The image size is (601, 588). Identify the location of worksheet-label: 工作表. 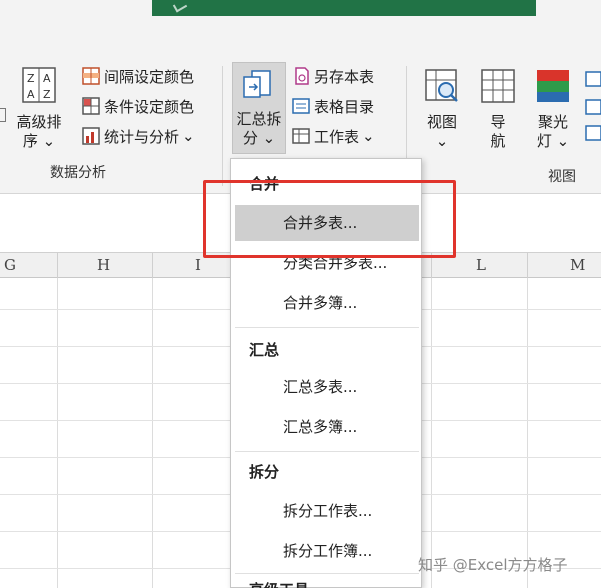
(337, 136).